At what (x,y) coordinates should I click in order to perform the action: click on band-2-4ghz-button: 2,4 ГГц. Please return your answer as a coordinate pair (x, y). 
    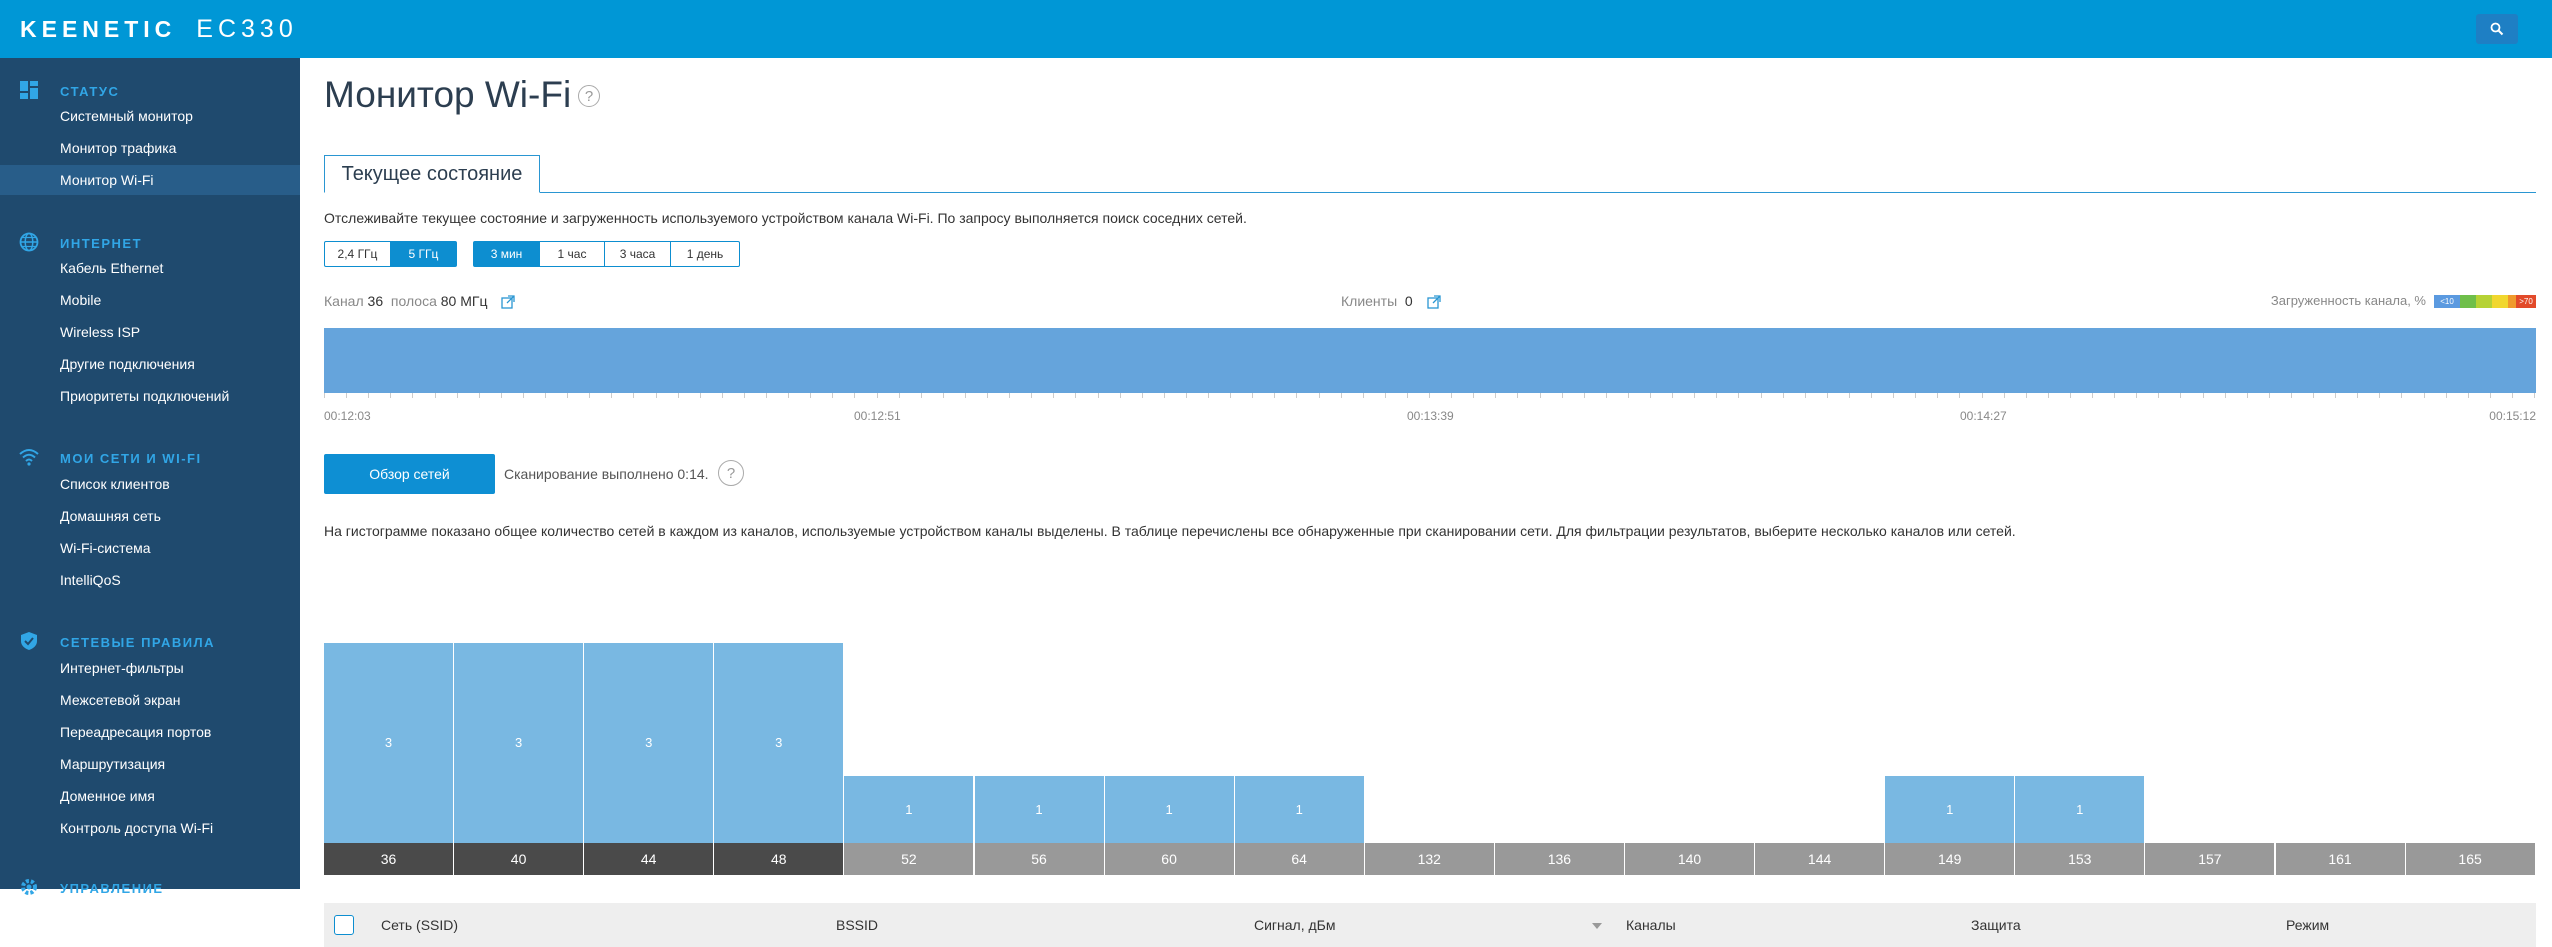
    Looking at the image, I should click on (358, 254).